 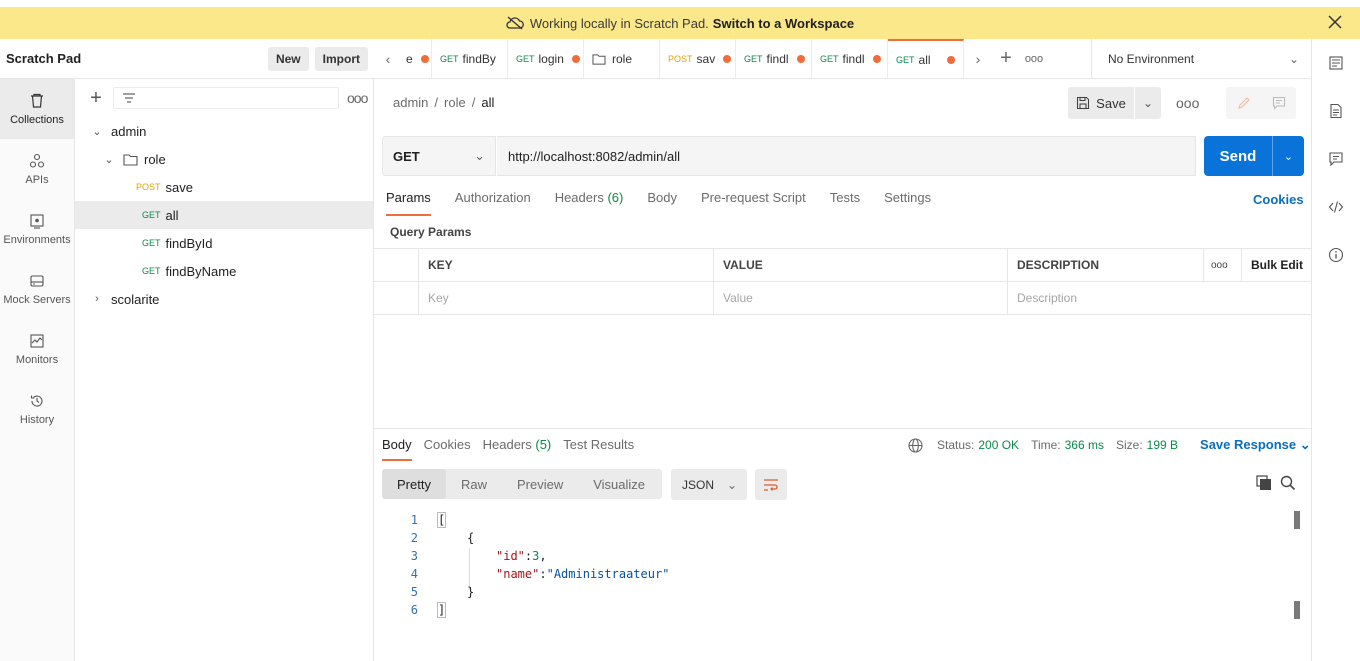 What do you see at coordinates (1336, 63) in the screenshot?
I see `environment-quicklook-icon` at bounding box center [1336, 63].